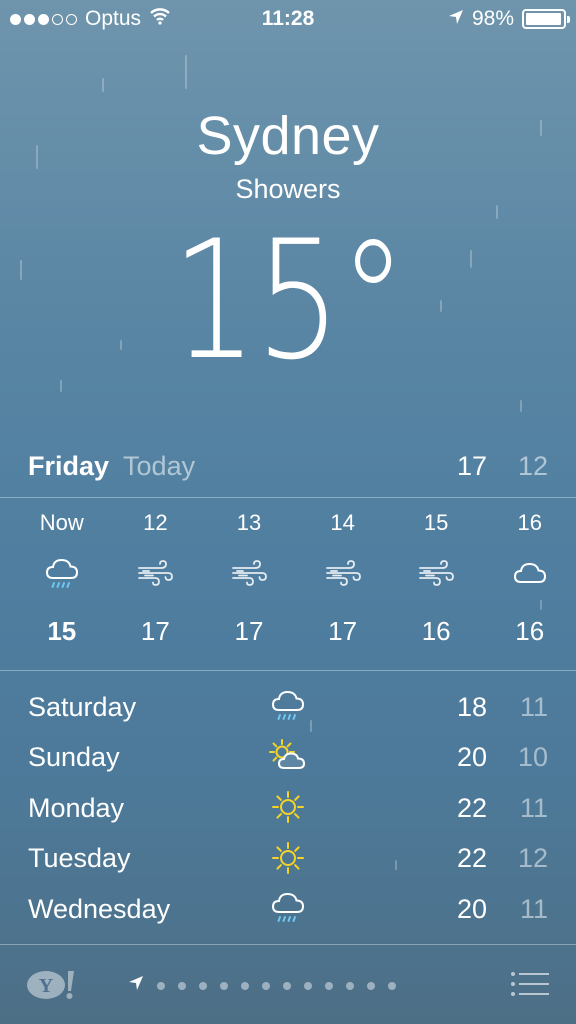  What do you see at coordinates (159, 465) in the screenshot?
I see `today-label: Today` at bounding box center [159, 465].